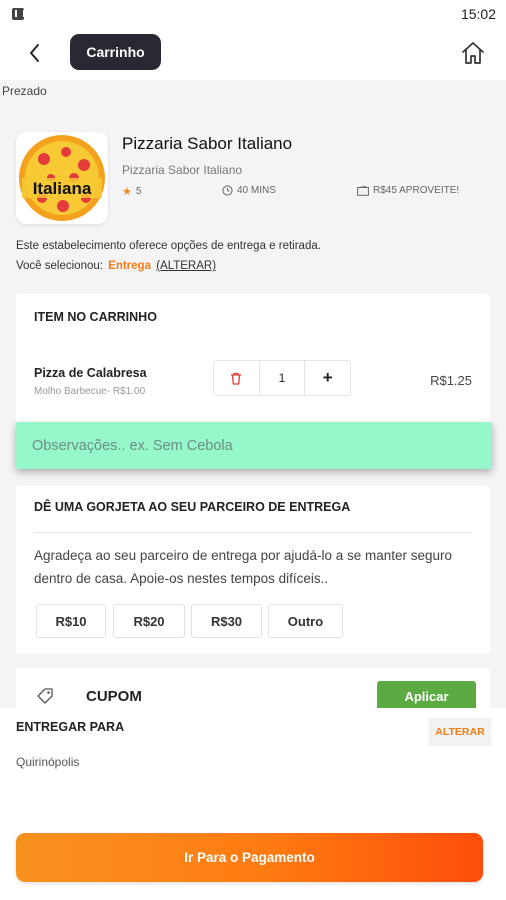 This screenshot has height=900, width=506. What do you see at coordinates (70, 727) in the screenshot?
I see `deliver-to-title: ENTREGAR PARA` at bounding box center [70, 727].